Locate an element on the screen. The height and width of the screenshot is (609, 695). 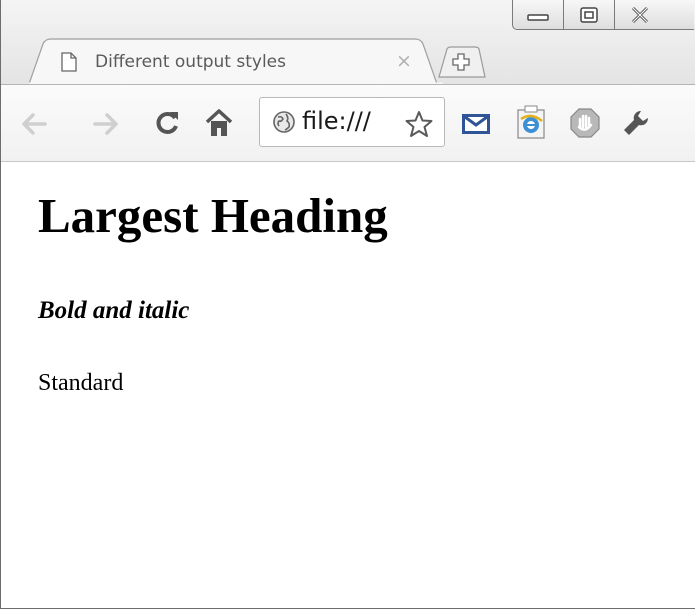
mail-icon is located at coordinates (476, 124).